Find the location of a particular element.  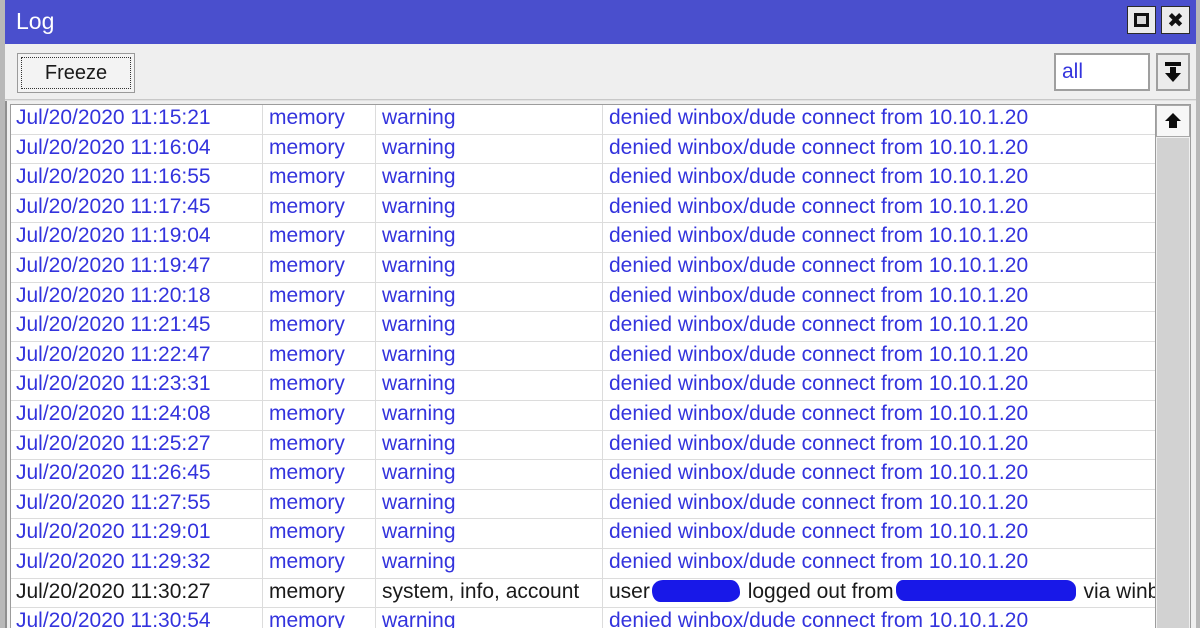

freeze-button: Freeze is located at coordinates (76, 73).